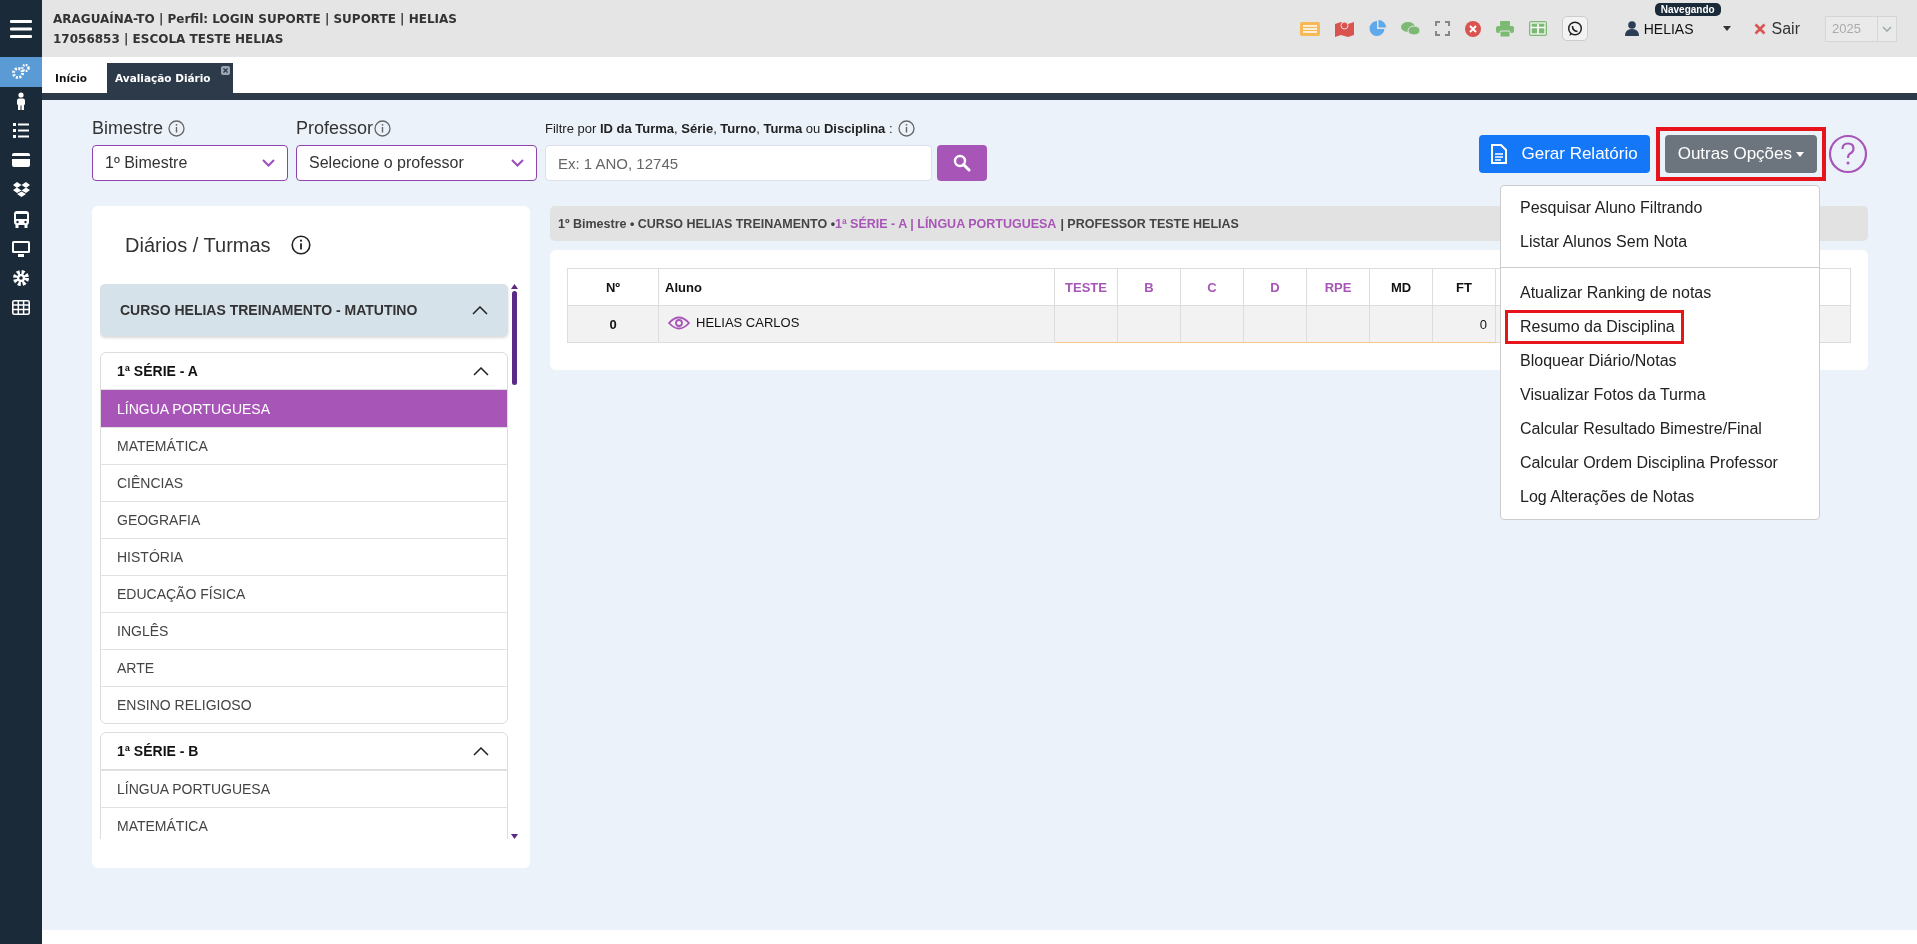  What do you see at coordinates (1601, 242) in the screenshot?
I see `menu-item: Listar Alunos Sem Nota` at bounding box center [1601, 242].